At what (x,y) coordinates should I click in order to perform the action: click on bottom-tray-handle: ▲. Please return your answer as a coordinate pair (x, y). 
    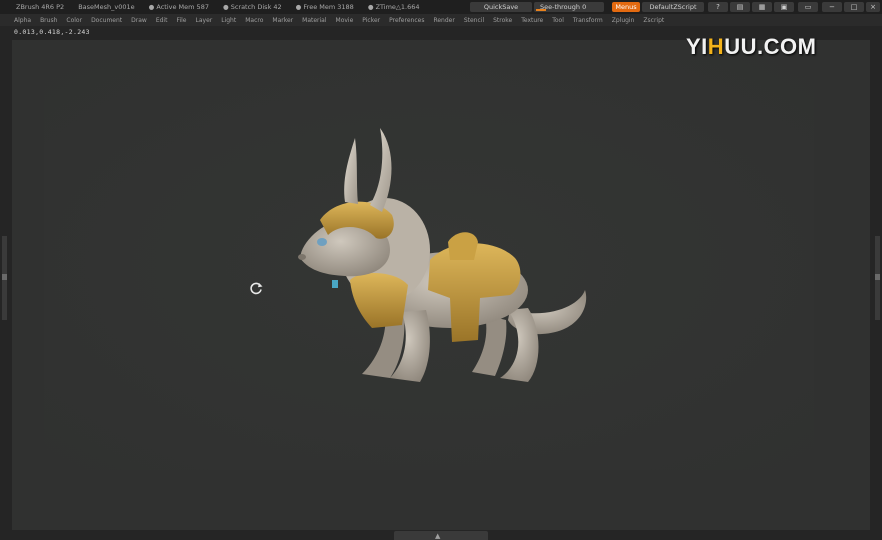
    Looking at the image, I should click on (441, 535).